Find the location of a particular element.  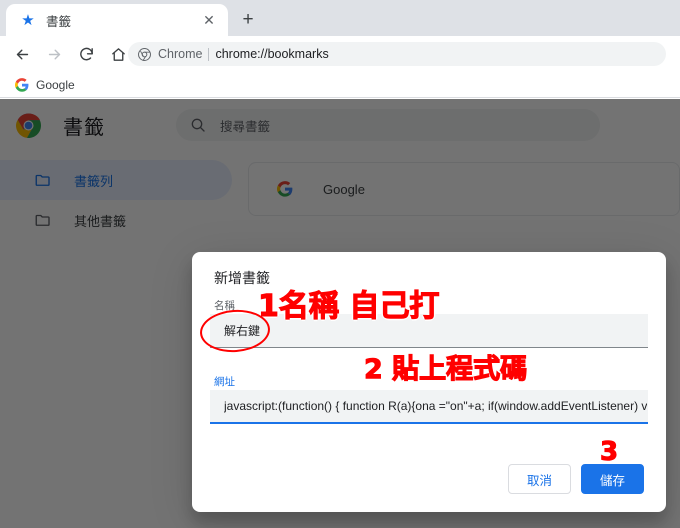

tab-strip: ★ 書籤 ✕ + is located at coordinates (340, 18).